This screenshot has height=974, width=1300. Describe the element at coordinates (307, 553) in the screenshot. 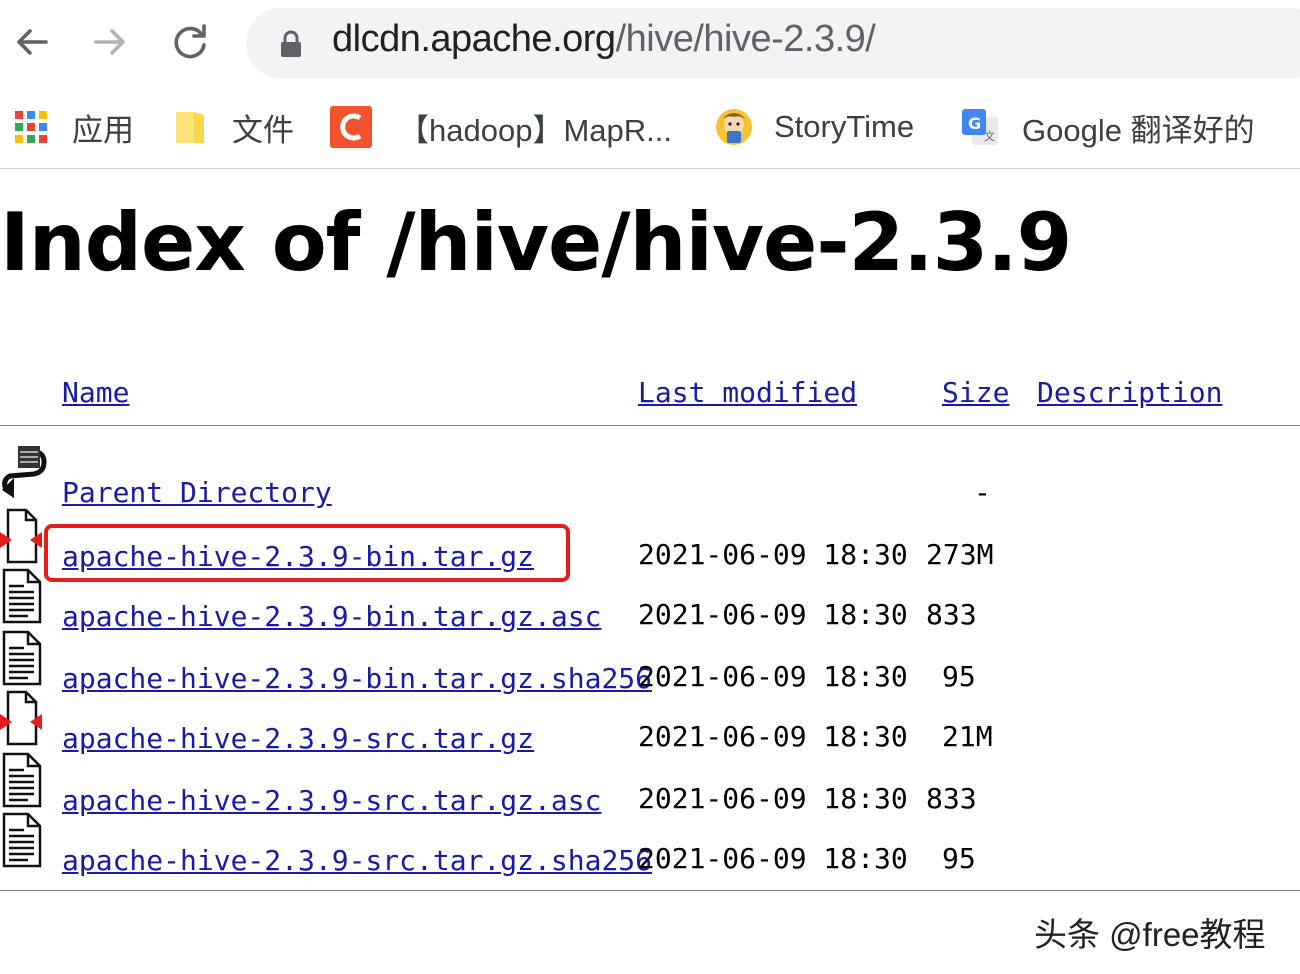

I see `highlight-box` at that location.